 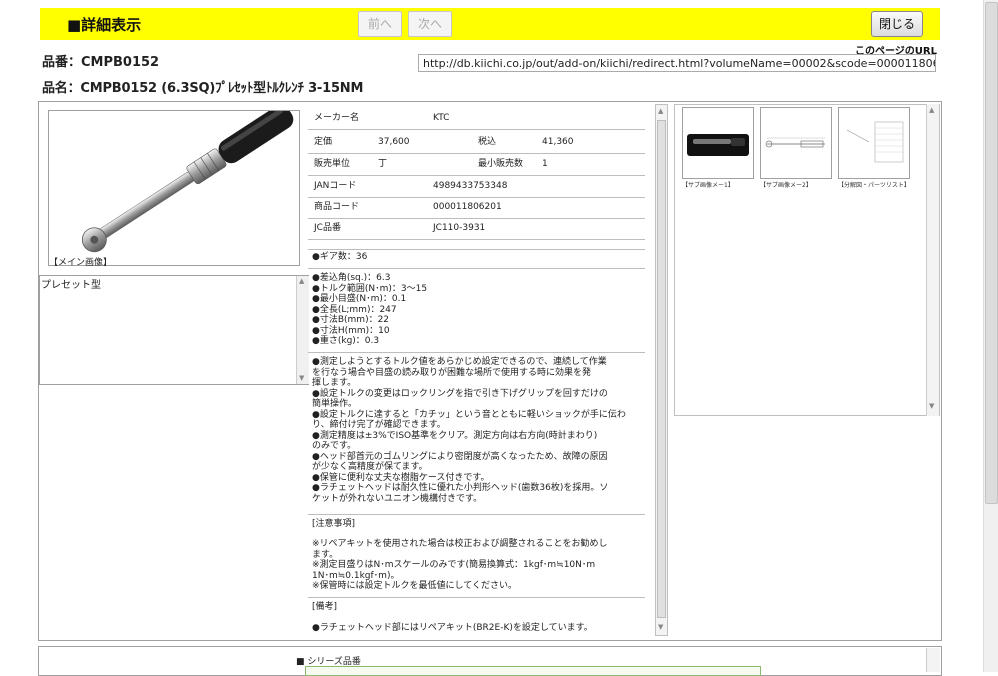 What do you see at coordinates (469, 414) in the screenshot?
I see `feature-line: ●設定トルクに達すると「カチッ」という音とともに軽いショックが手に伝わ` at bounding box center [469, 414].